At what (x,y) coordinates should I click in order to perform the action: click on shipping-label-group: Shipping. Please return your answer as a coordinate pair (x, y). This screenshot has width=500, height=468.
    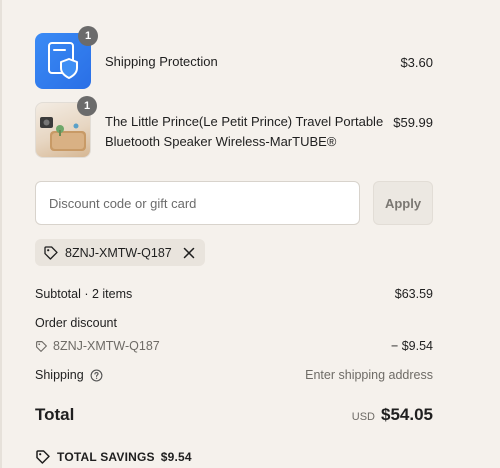
    Looking at the image, I should click on (69, 375).